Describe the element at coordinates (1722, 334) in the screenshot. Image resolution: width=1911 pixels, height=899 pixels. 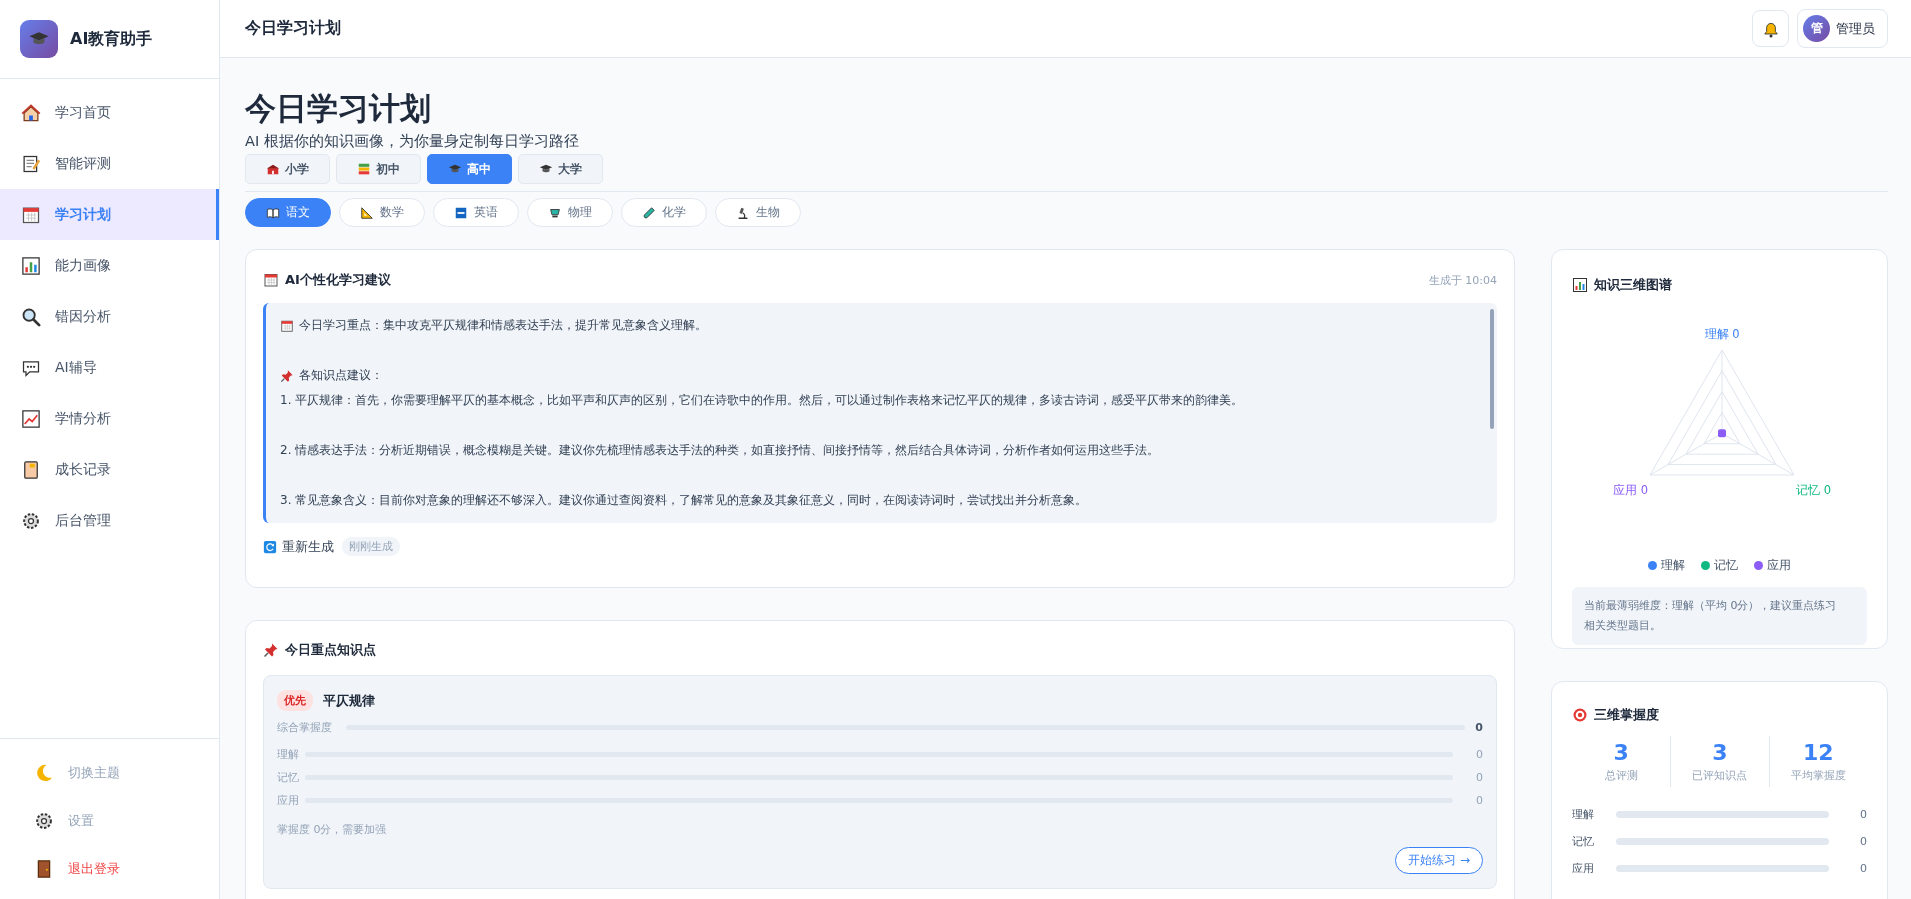
I see `axis-label: 理解 0` at that location.